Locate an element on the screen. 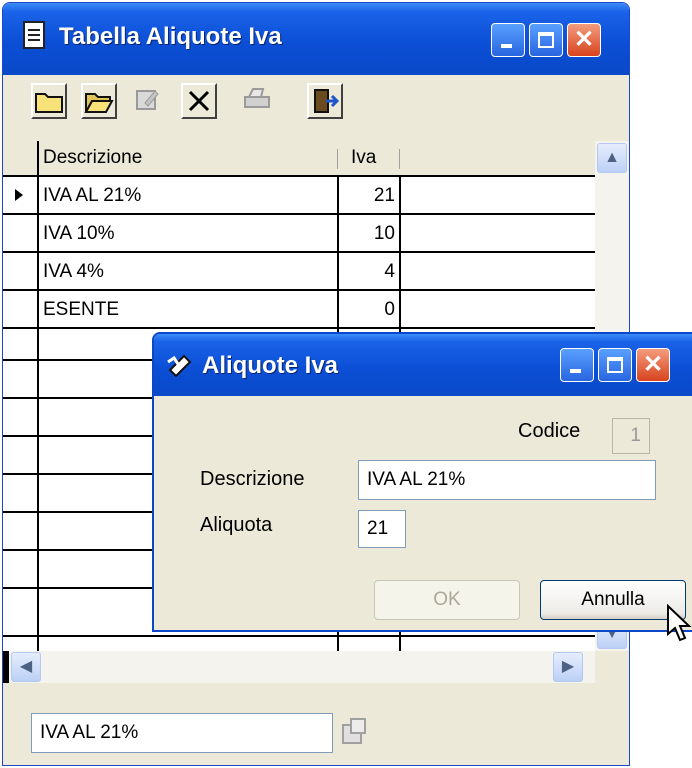 This screenshot has width=692, height=768. codice-field: 1 is located at coordinates (631, 436).